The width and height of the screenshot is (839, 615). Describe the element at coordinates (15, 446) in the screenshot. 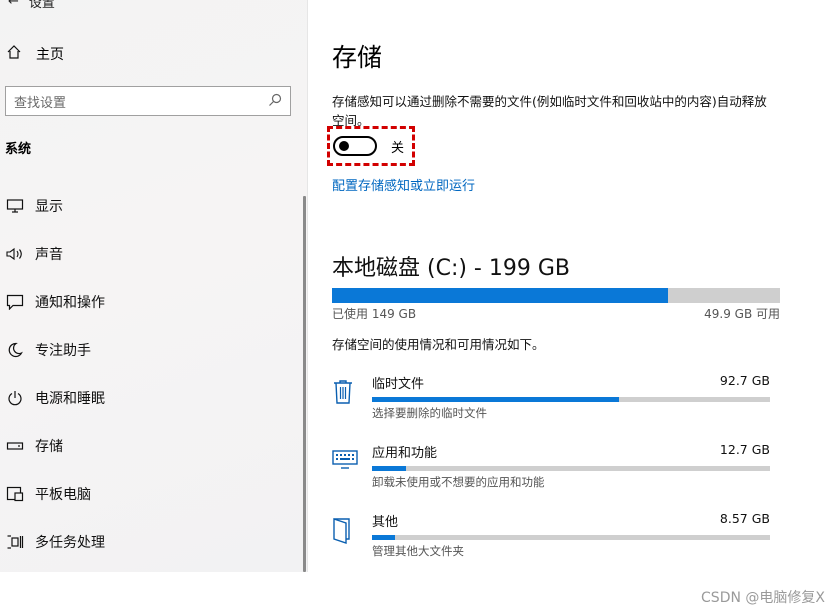

I see `storage-icon` at that location.